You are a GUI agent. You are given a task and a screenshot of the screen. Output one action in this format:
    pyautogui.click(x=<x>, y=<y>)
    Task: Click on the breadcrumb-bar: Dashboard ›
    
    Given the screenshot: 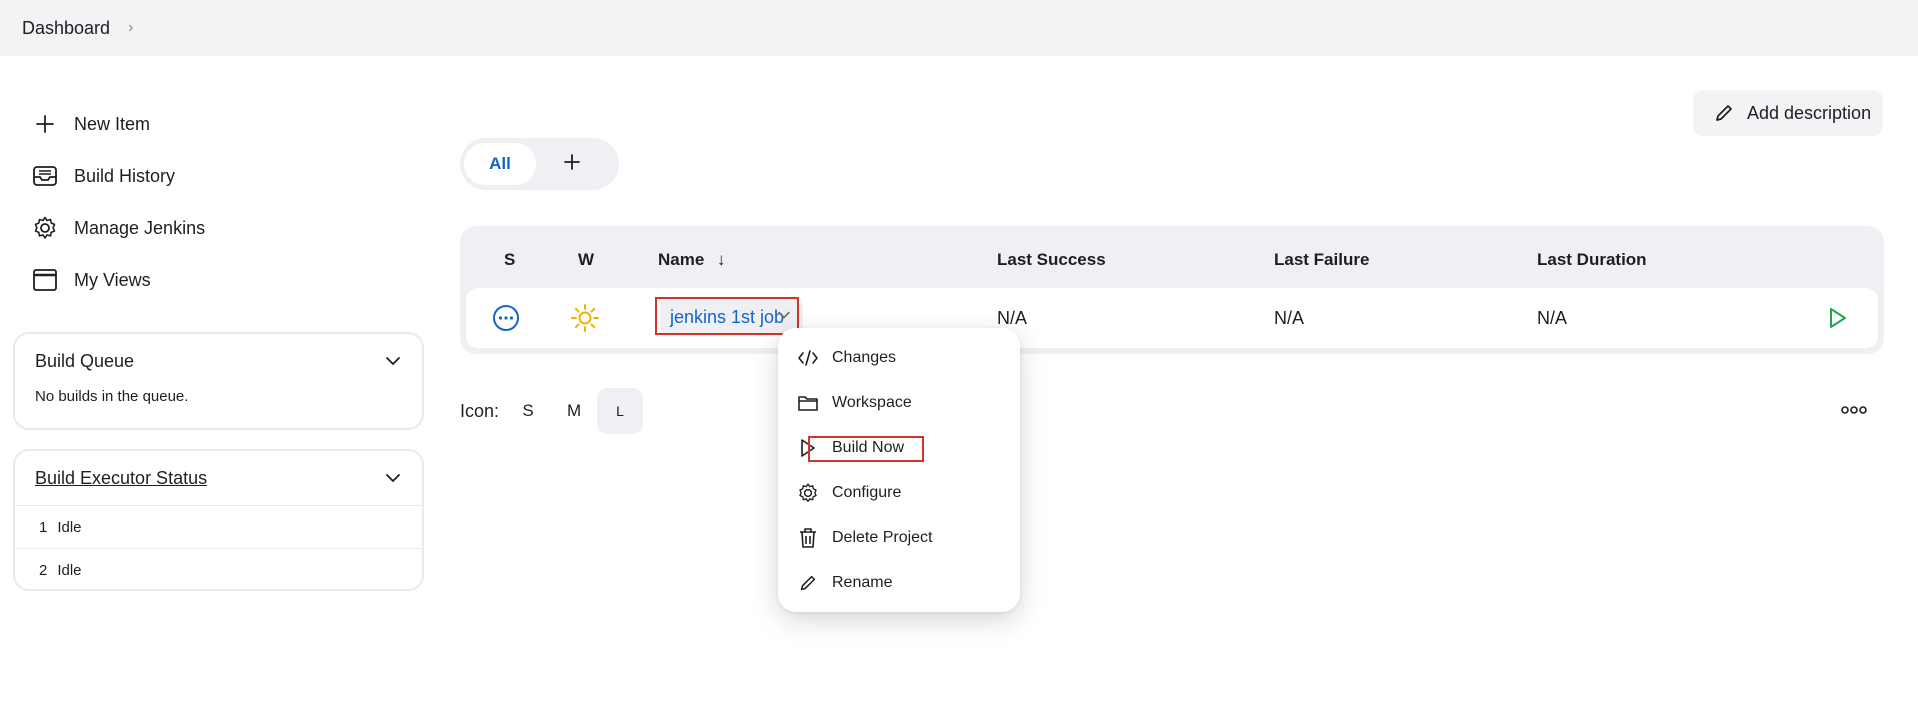 What is the action you would take?
    pyautogui.click(x=959, y=28)
    